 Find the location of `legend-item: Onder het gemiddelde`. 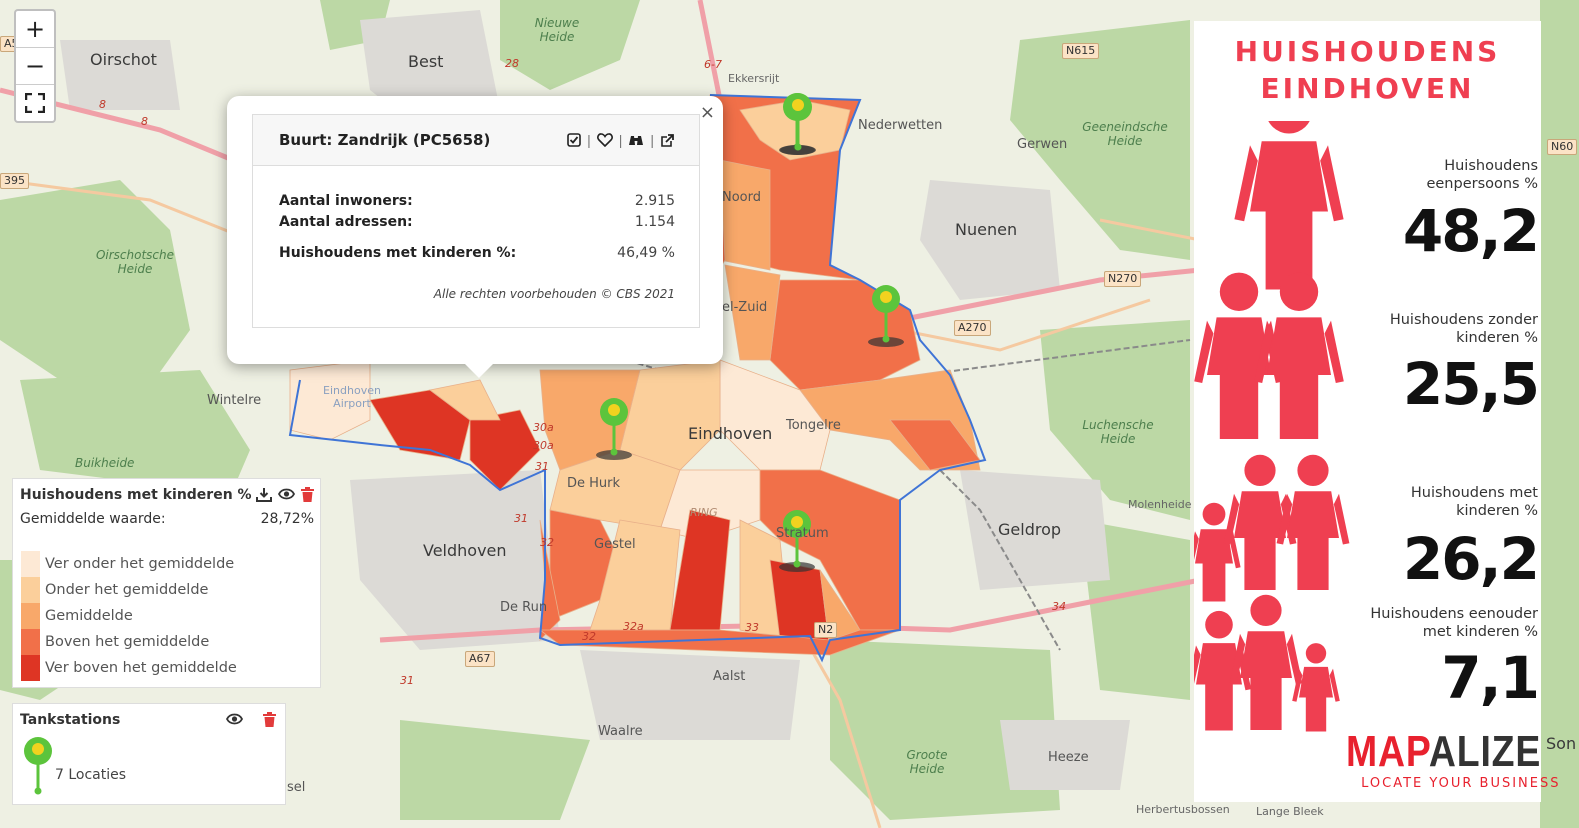

legend-item: Onder het gemiddelde is located at coordinates (114, 590).